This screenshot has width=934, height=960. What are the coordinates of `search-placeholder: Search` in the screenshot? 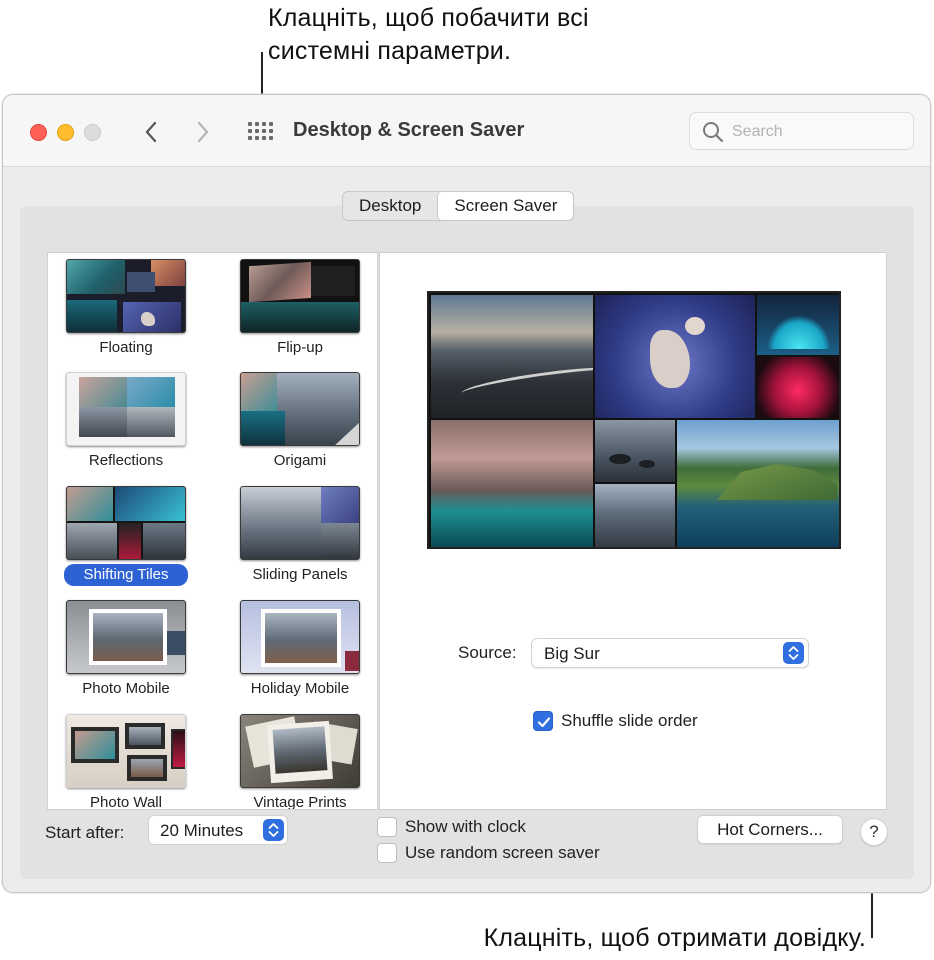 It's located at (757, 131).